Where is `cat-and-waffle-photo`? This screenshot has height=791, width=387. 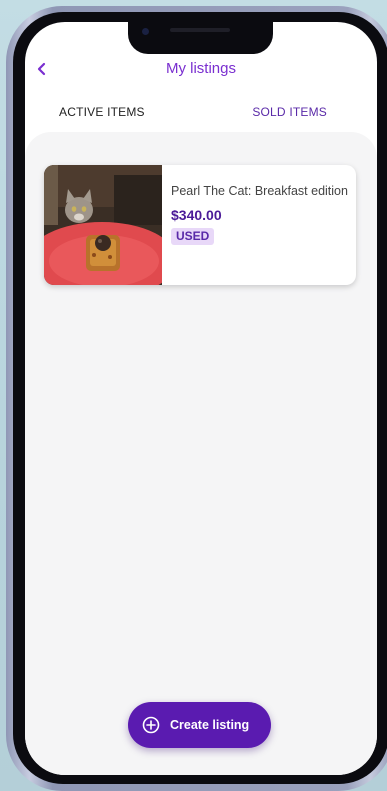 cat-and-waffle-photo is located at coordinates (103, 225).